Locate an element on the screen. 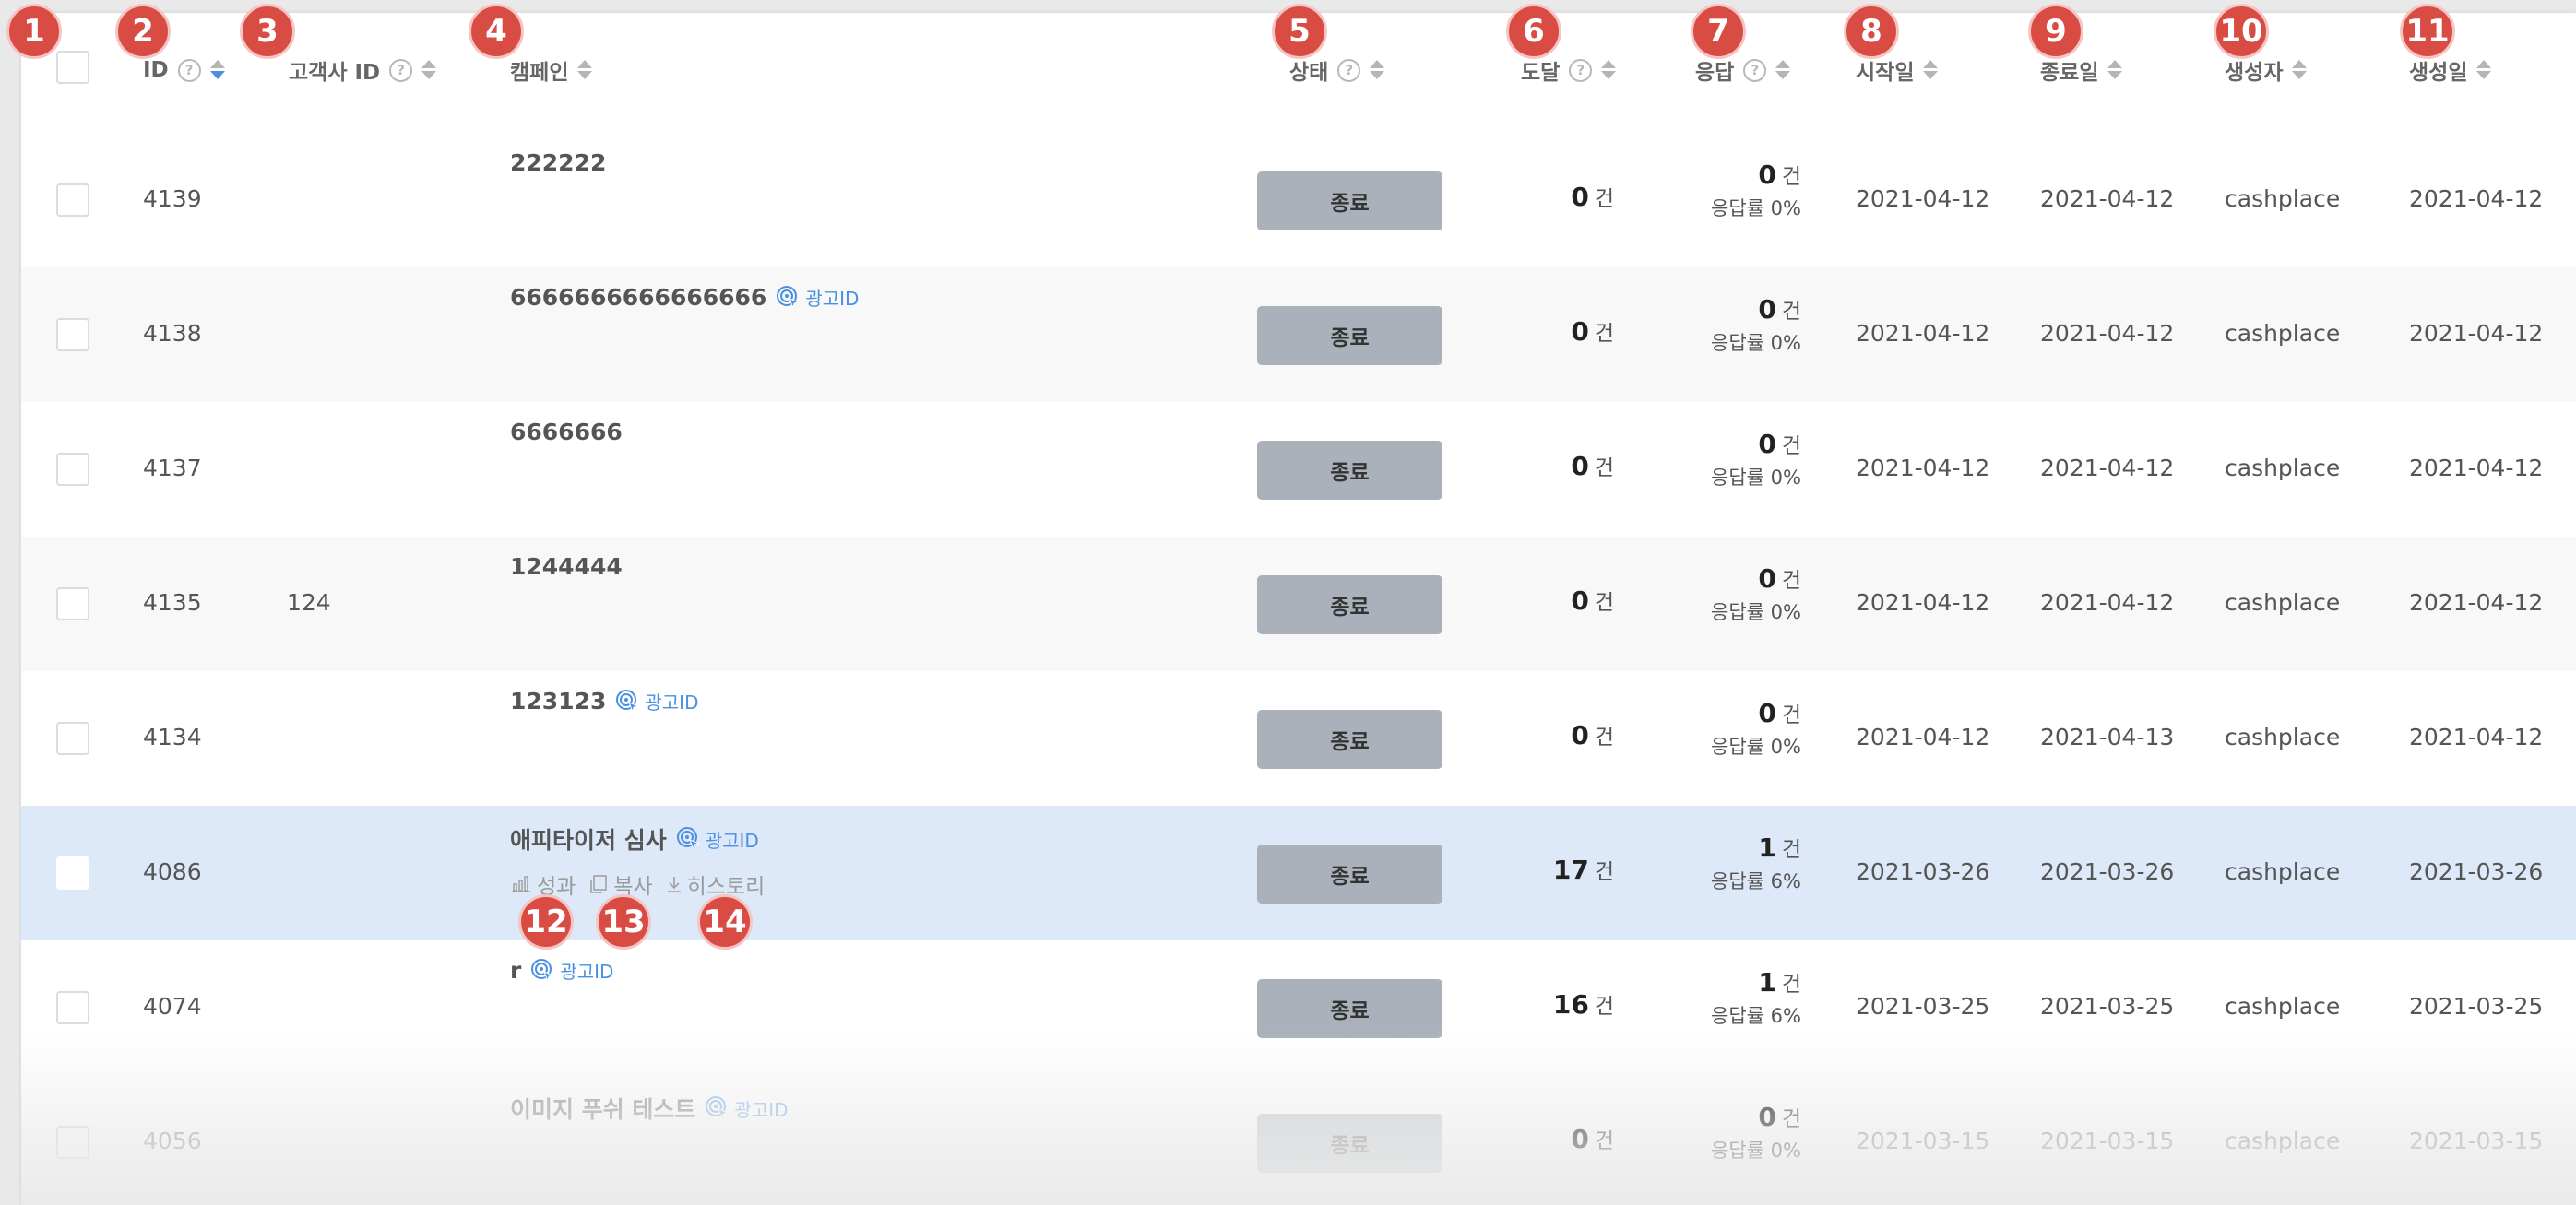 The height and width of the screenshot is (1205, 2576). campaign-name-link: 123123 is located at coordinates (558, 701).